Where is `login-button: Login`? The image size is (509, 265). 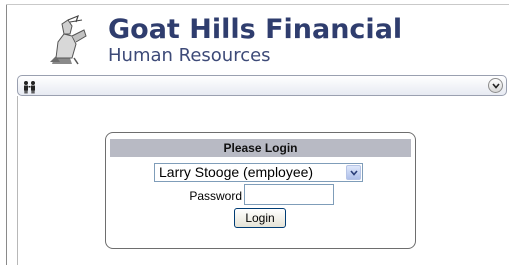 login-button: Login is located at coordinates (260, 218).